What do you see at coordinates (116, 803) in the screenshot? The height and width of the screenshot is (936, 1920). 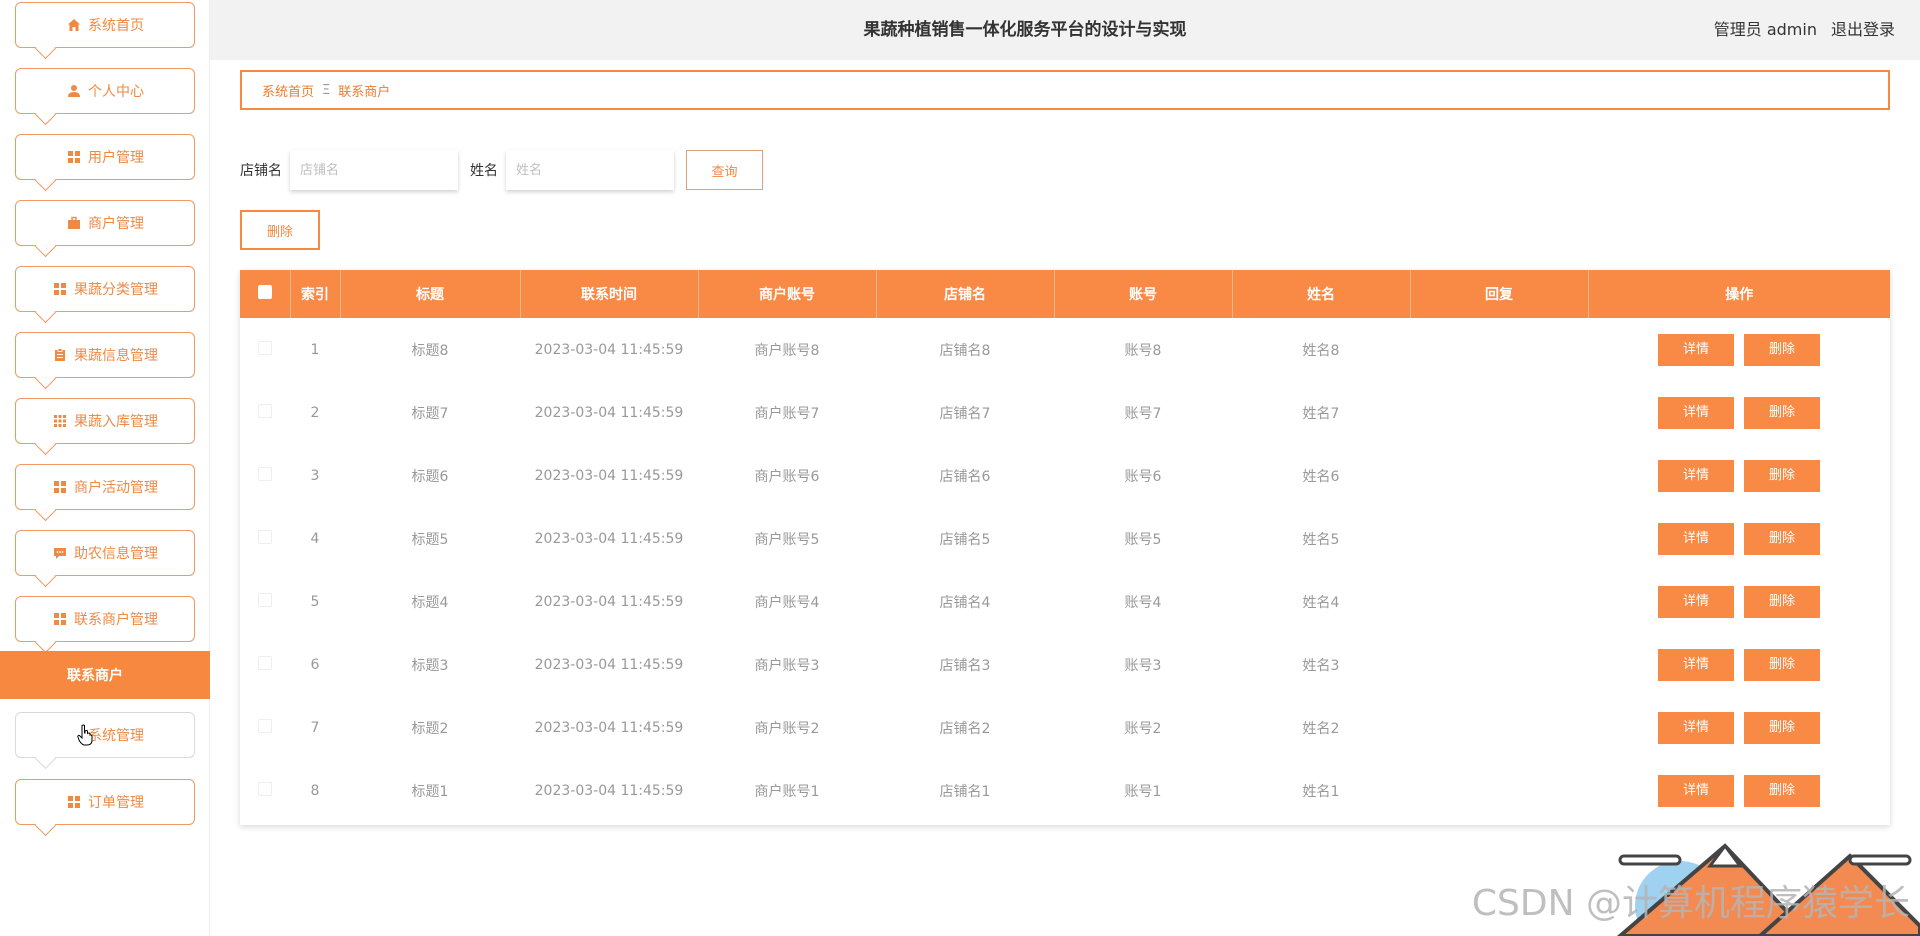 I see `sidebar-item-label: 订单管理` at bounding box center [116, 803].